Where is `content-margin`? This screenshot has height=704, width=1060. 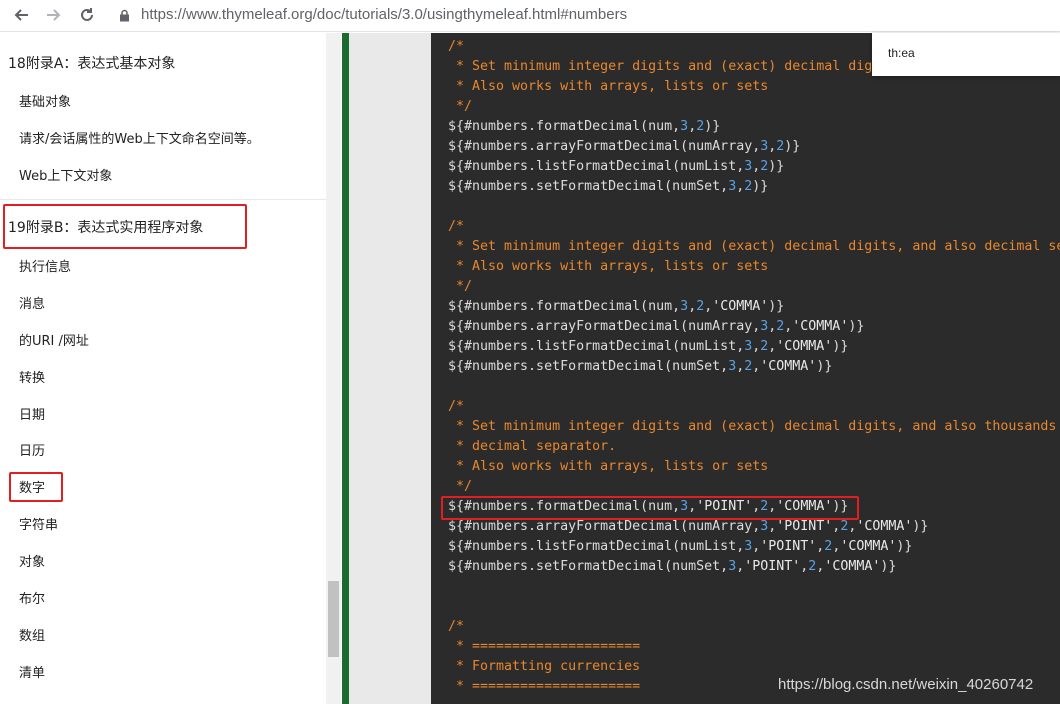 content-margin is located at coordinates (390, 368).